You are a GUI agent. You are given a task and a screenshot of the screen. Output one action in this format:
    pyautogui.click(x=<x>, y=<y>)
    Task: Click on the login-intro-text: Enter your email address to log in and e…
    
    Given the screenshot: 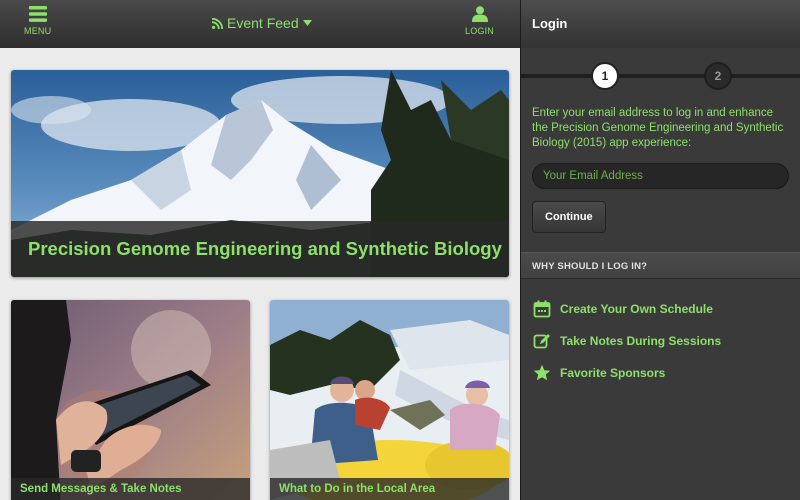 What is the action you would take?
    pyautogui.click(x=658, y=128)
    